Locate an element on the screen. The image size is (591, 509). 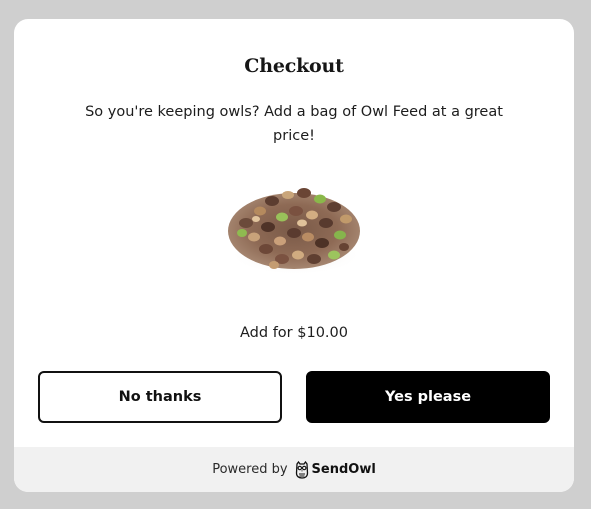
brand-name: SendOwl is located at coordinates (343, 469).